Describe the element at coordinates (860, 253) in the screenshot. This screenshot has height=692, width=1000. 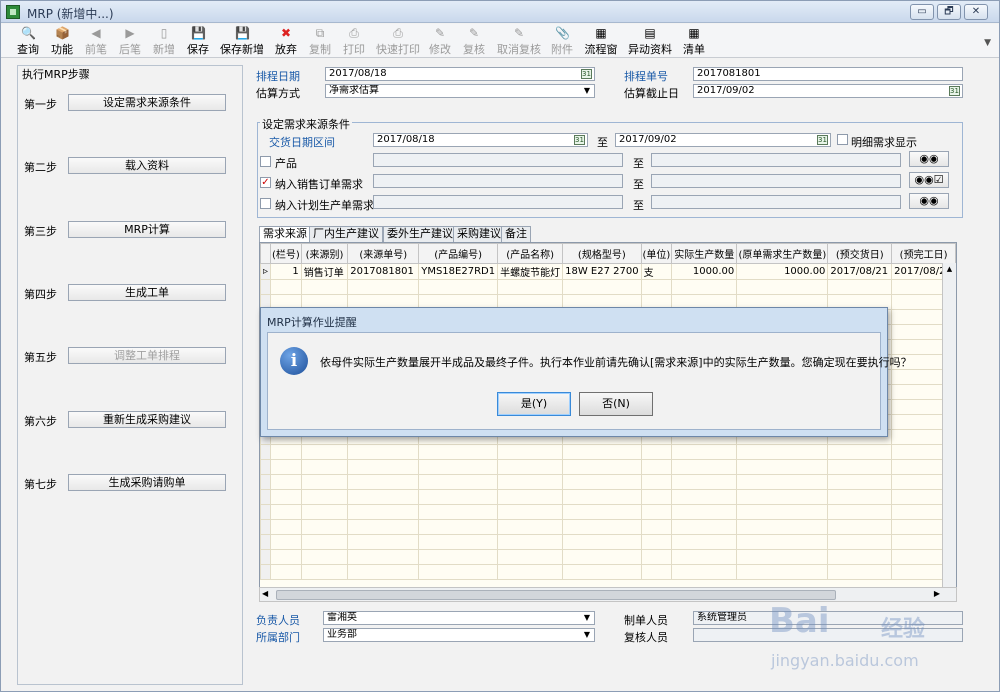
I see `column-header: (预交货日)` at that location.